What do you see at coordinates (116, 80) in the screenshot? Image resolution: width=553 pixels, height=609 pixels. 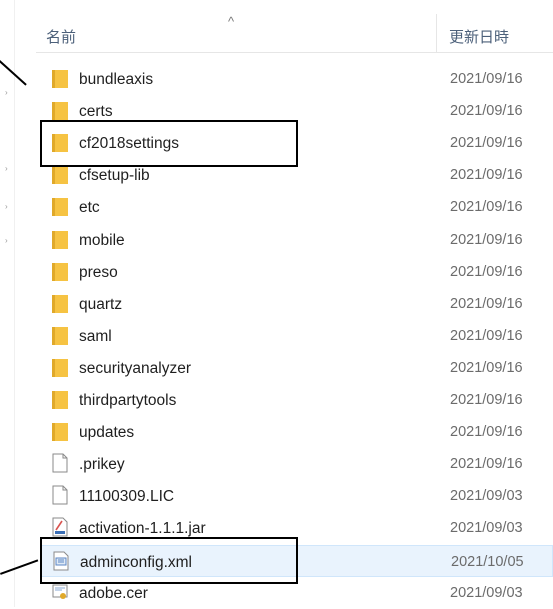 I see `file-name: bundleaxis` at bounding box center [116, 80].